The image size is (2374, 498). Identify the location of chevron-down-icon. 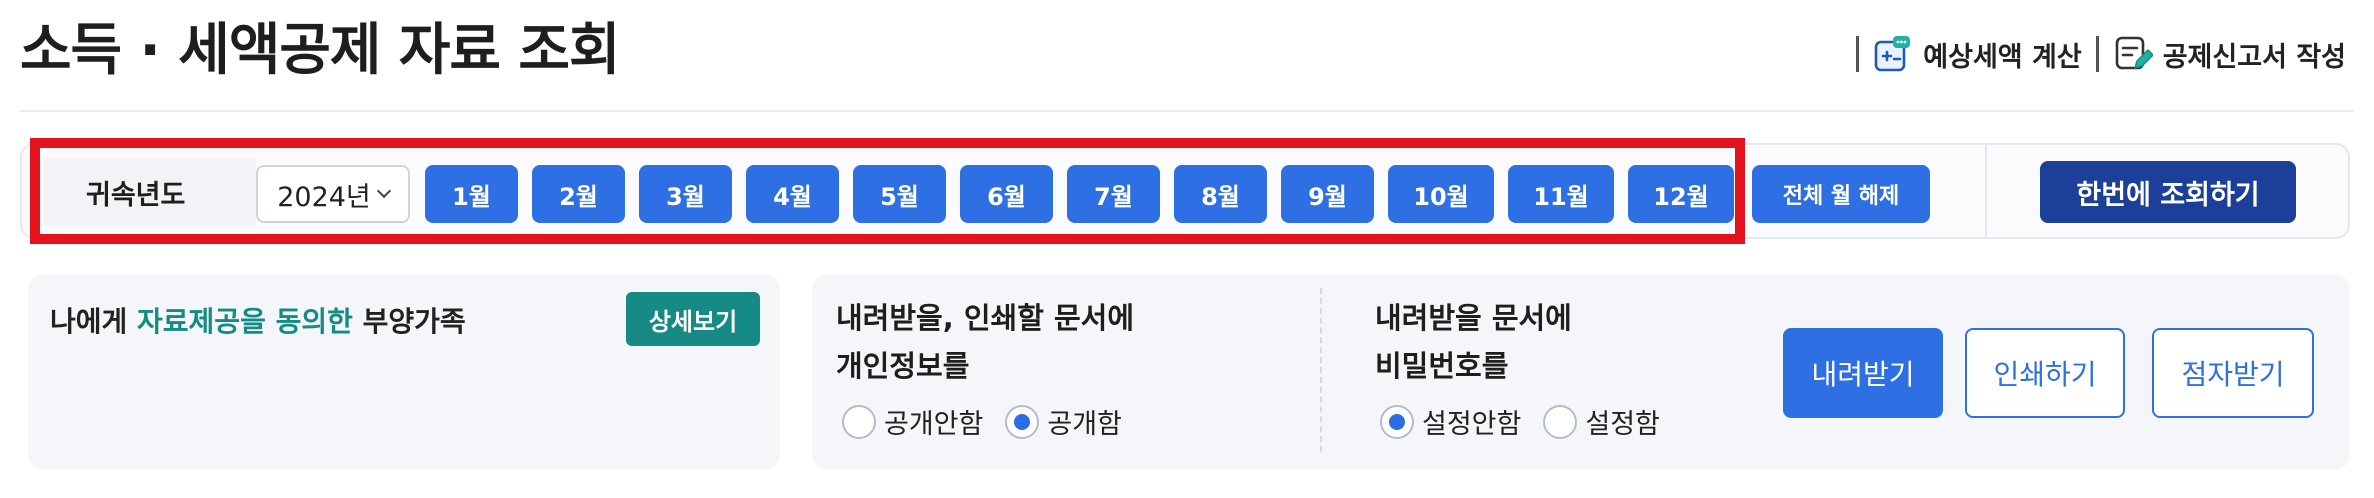
(383, 191).